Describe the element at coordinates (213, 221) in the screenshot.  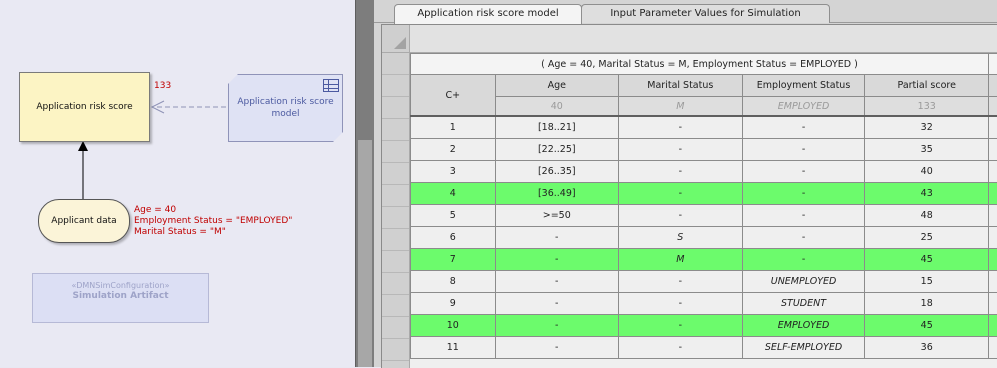
I see `input-value-employment: Employment Status = "EMPLOYED"` at that location.